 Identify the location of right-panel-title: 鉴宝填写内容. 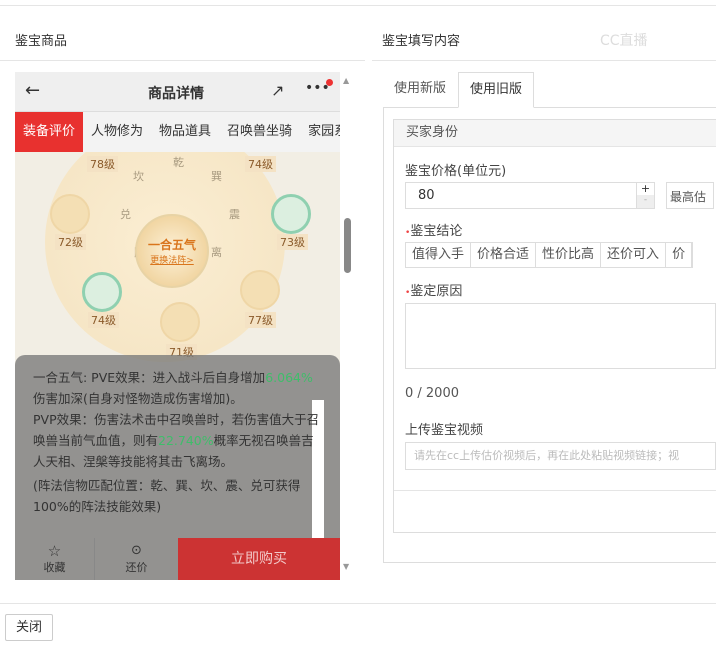
(421, 41).